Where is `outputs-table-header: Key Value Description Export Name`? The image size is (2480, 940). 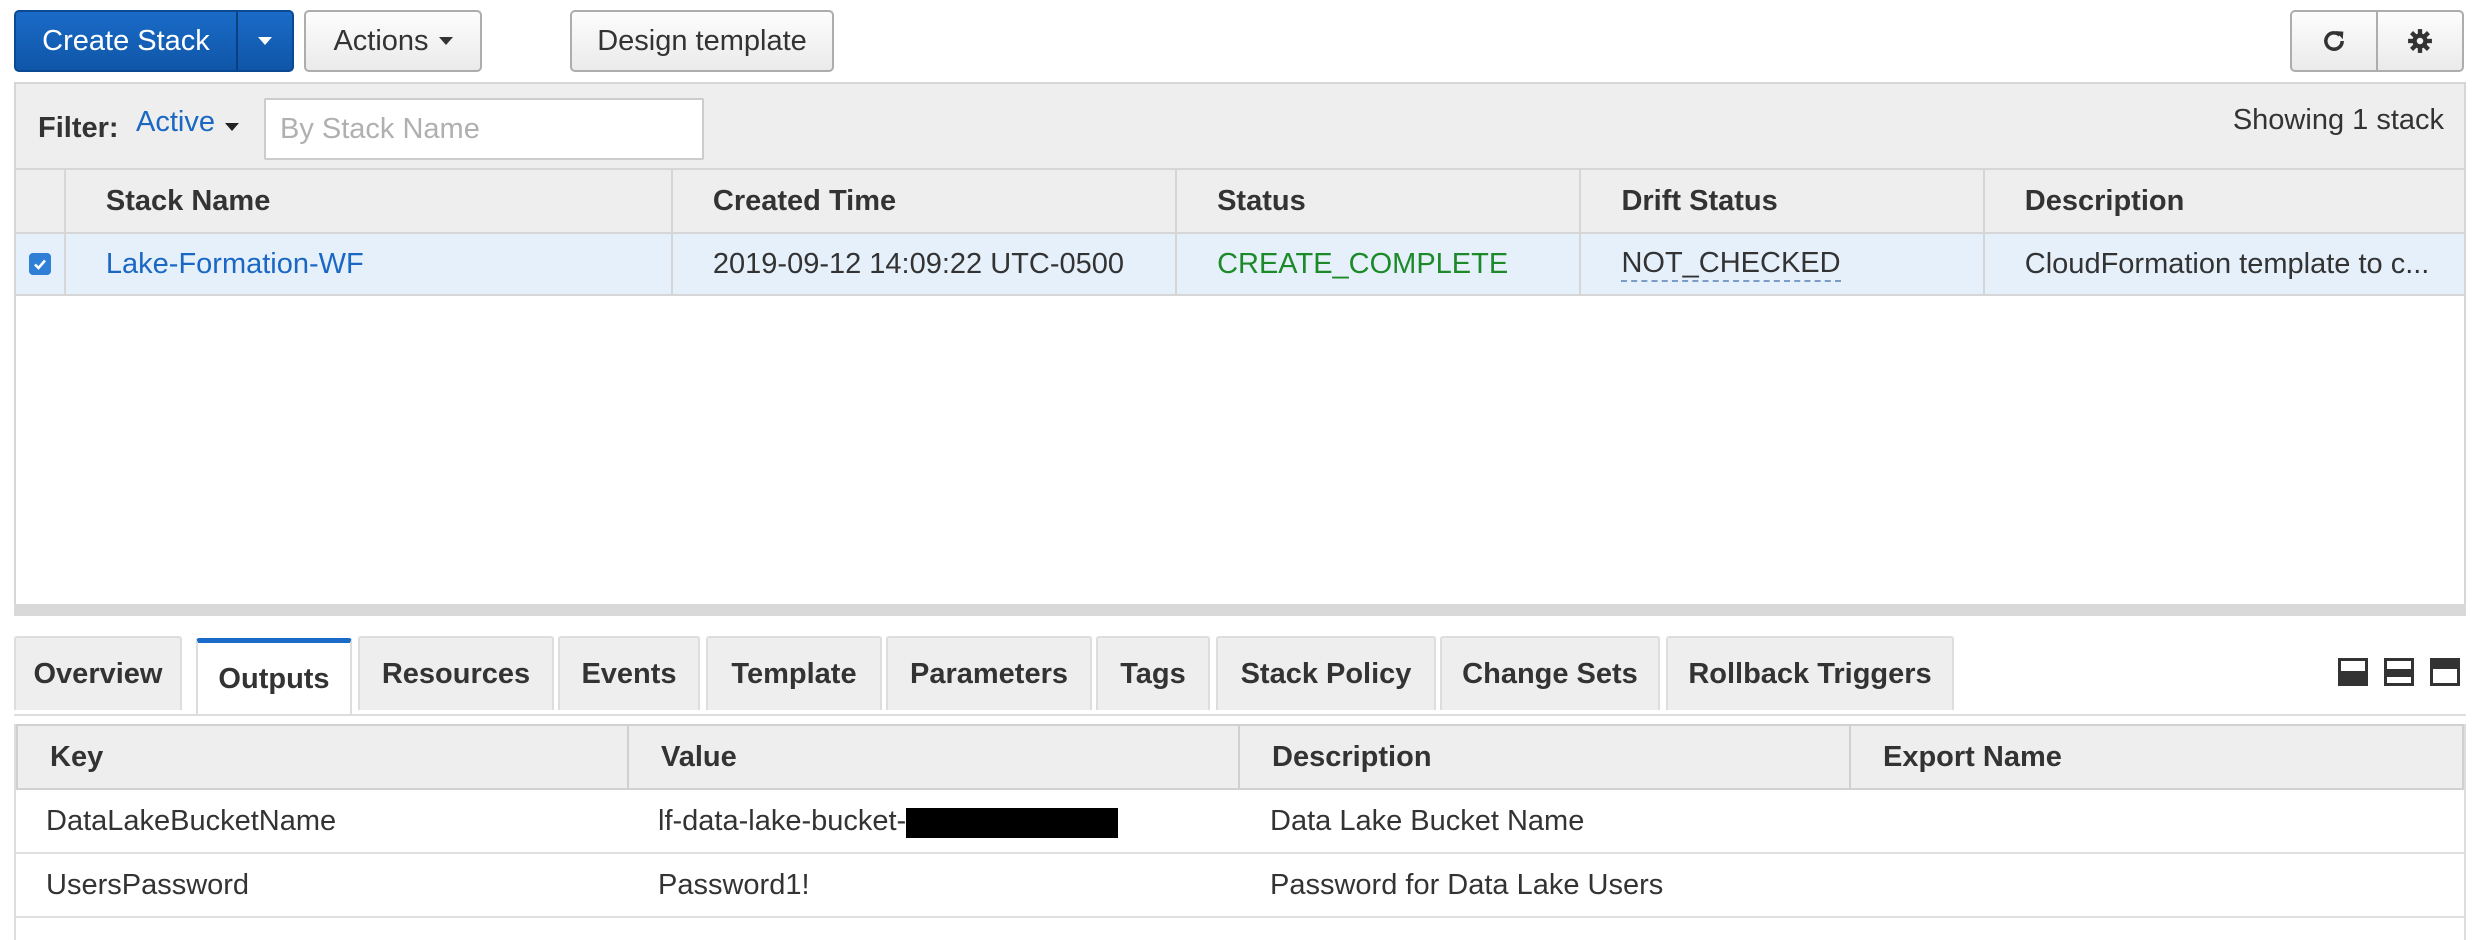
outputs-table-header: Key Value Description Export Name is located at coordinates (1240, 757).